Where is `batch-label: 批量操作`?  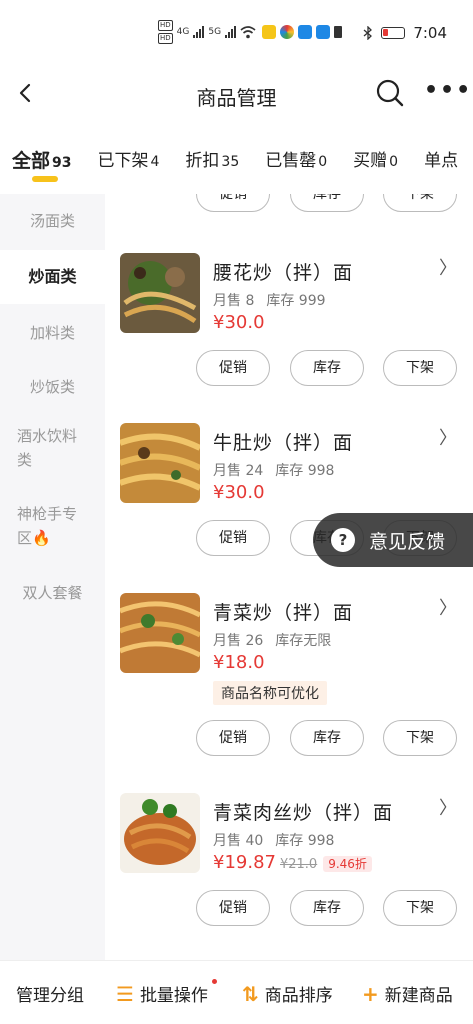 batch-label: 批量操作 is located at coordinates (173, 996).